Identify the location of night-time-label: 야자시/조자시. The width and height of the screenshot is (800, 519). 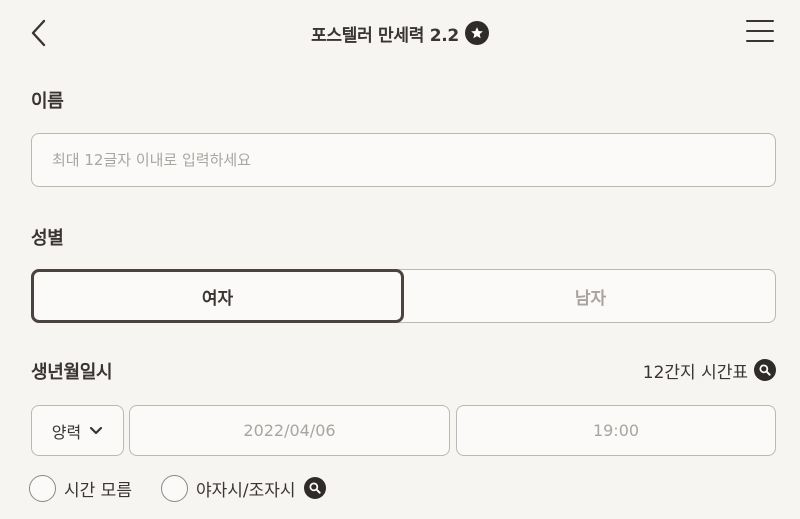
(246, 490).